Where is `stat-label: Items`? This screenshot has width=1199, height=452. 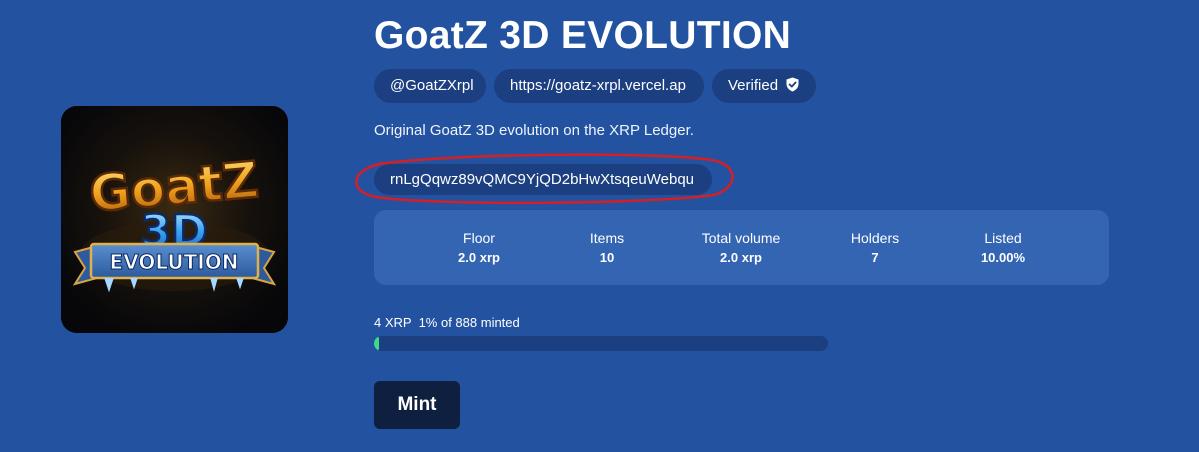
stat-label: Items is located at coordinates (607, 238).